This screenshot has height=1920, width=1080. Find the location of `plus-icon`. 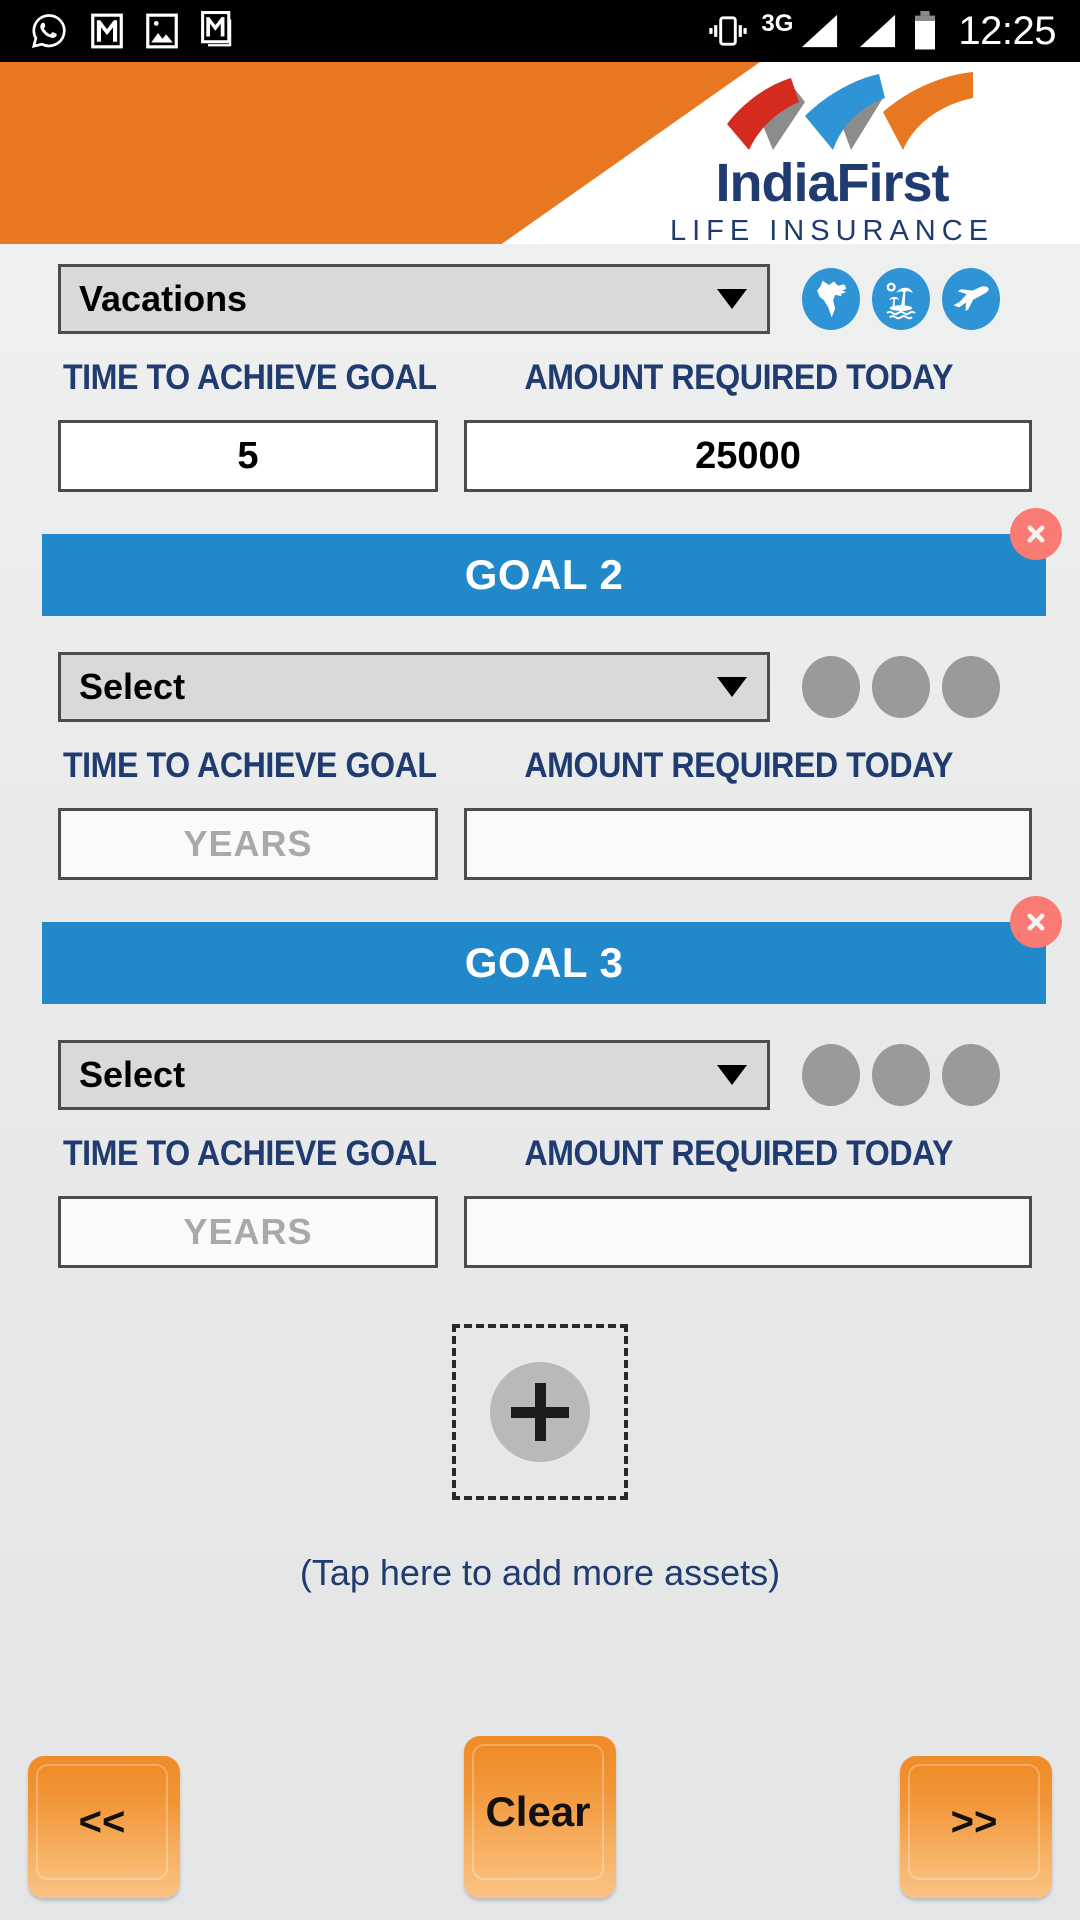

plus-icon is located at coordinates (540, 1412).